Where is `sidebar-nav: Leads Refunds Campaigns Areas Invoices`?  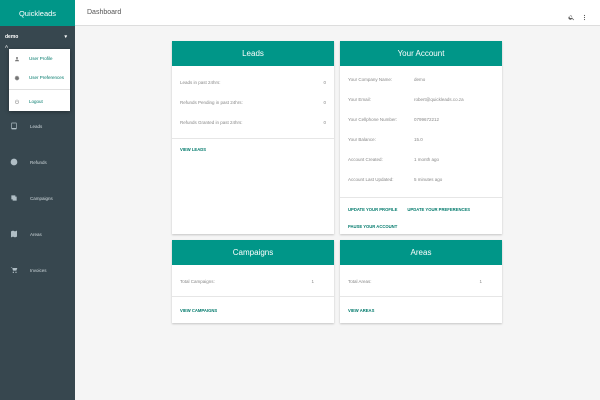
sidebar-nav: Leads Refunds Campaigns Areas Invoices is located at coordinates (37, 198).